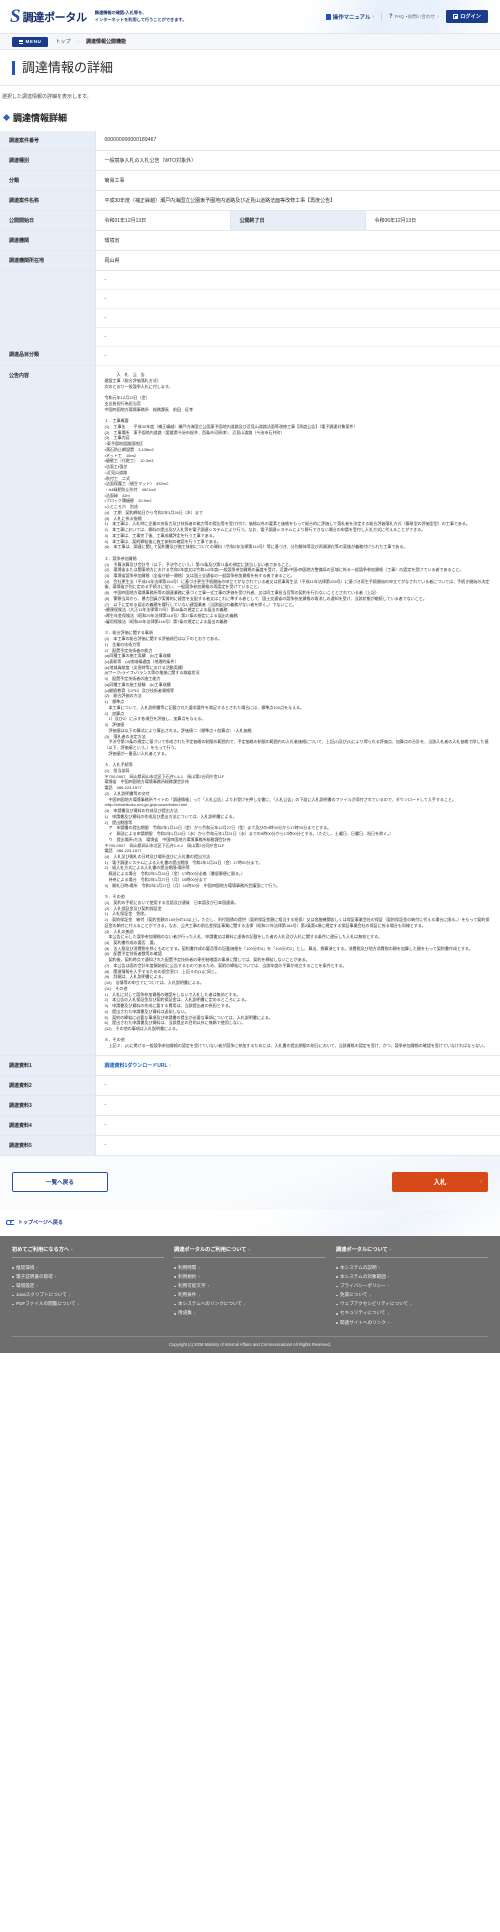 The image size is (500, 1932). I want to click on breadcrumb: MENU トップ › 調達情報公開機能, so click(250, 42).